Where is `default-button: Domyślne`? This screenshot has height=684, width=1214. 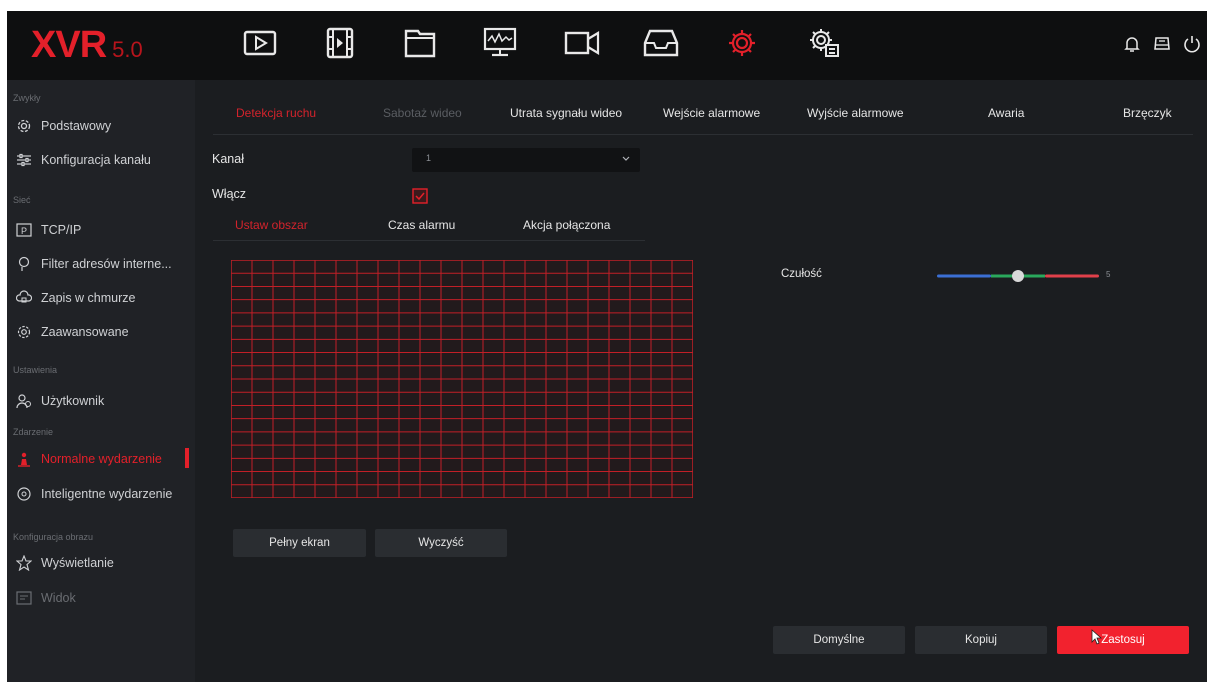 default-button: Domyślne is located at coordinates (839, 640).